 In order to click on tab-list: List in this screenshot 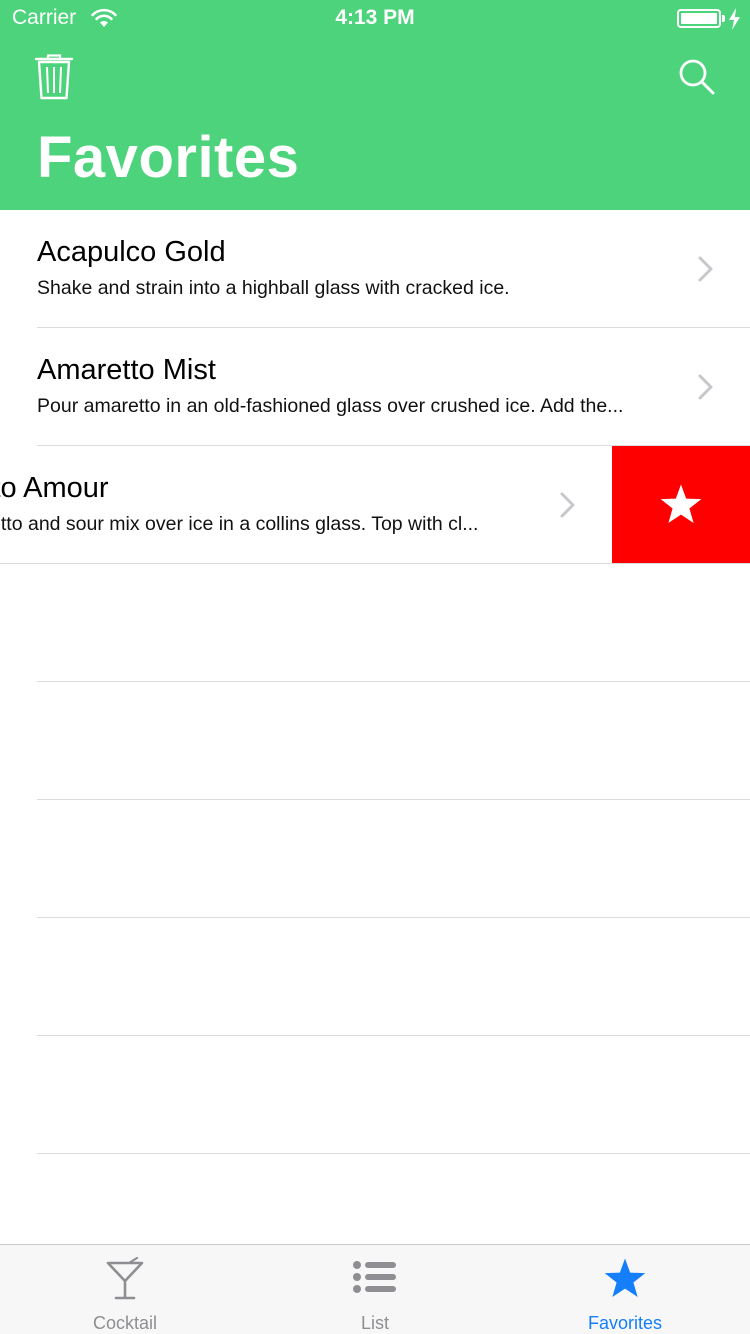, I will do `click(375, 1289)`.